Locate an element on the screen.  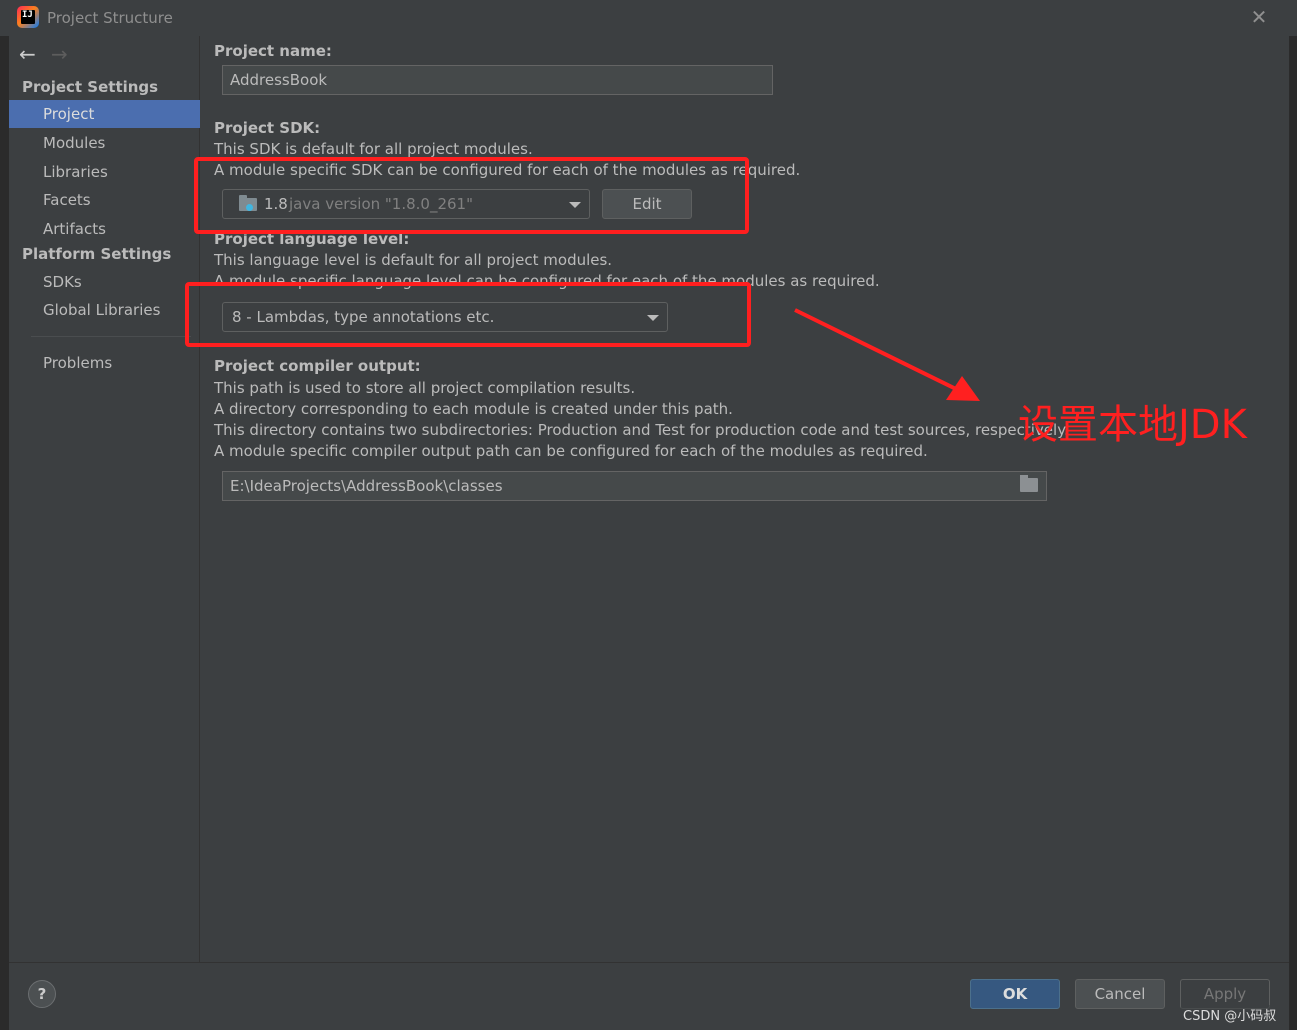
compiler-output-path-input: E:\IdeaProjects\AddressBook\classes is located at coordinates (634, 486).